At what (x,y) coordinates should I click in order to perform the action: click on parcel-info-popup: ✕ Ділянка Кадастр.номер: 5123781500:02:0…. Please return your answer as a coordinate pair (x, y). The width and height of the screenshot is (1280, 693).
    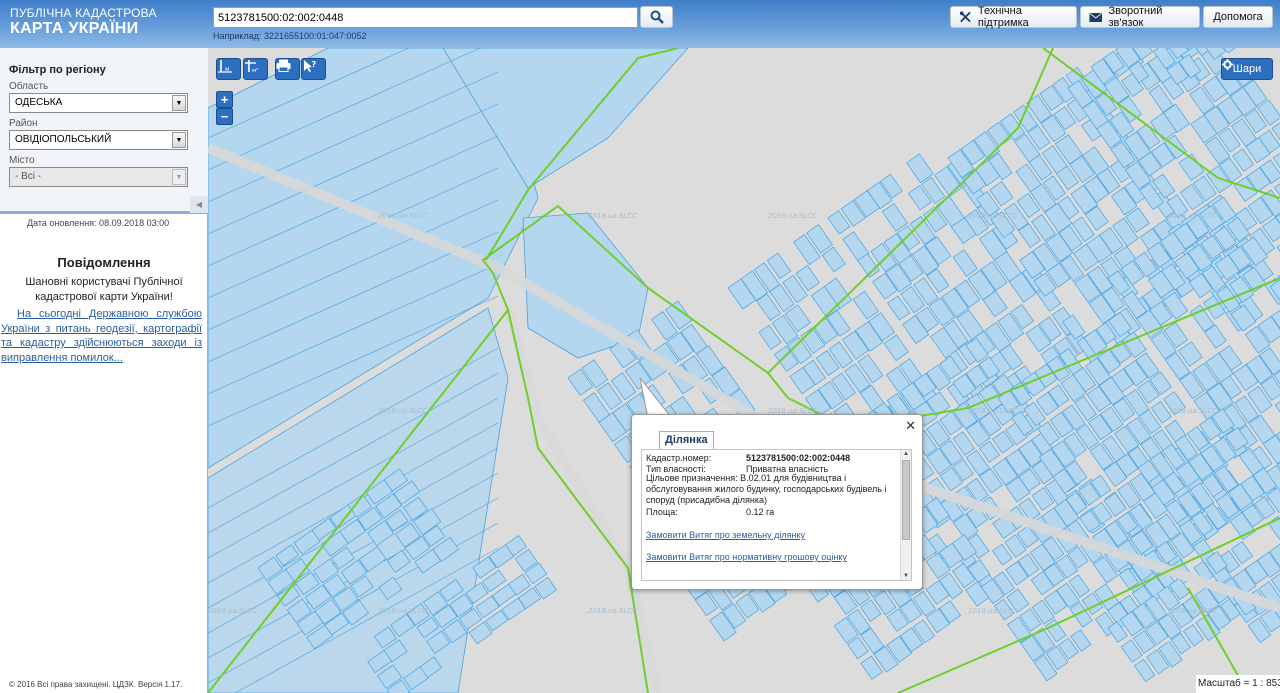
    Looking at the image, I should click on (777, 502).